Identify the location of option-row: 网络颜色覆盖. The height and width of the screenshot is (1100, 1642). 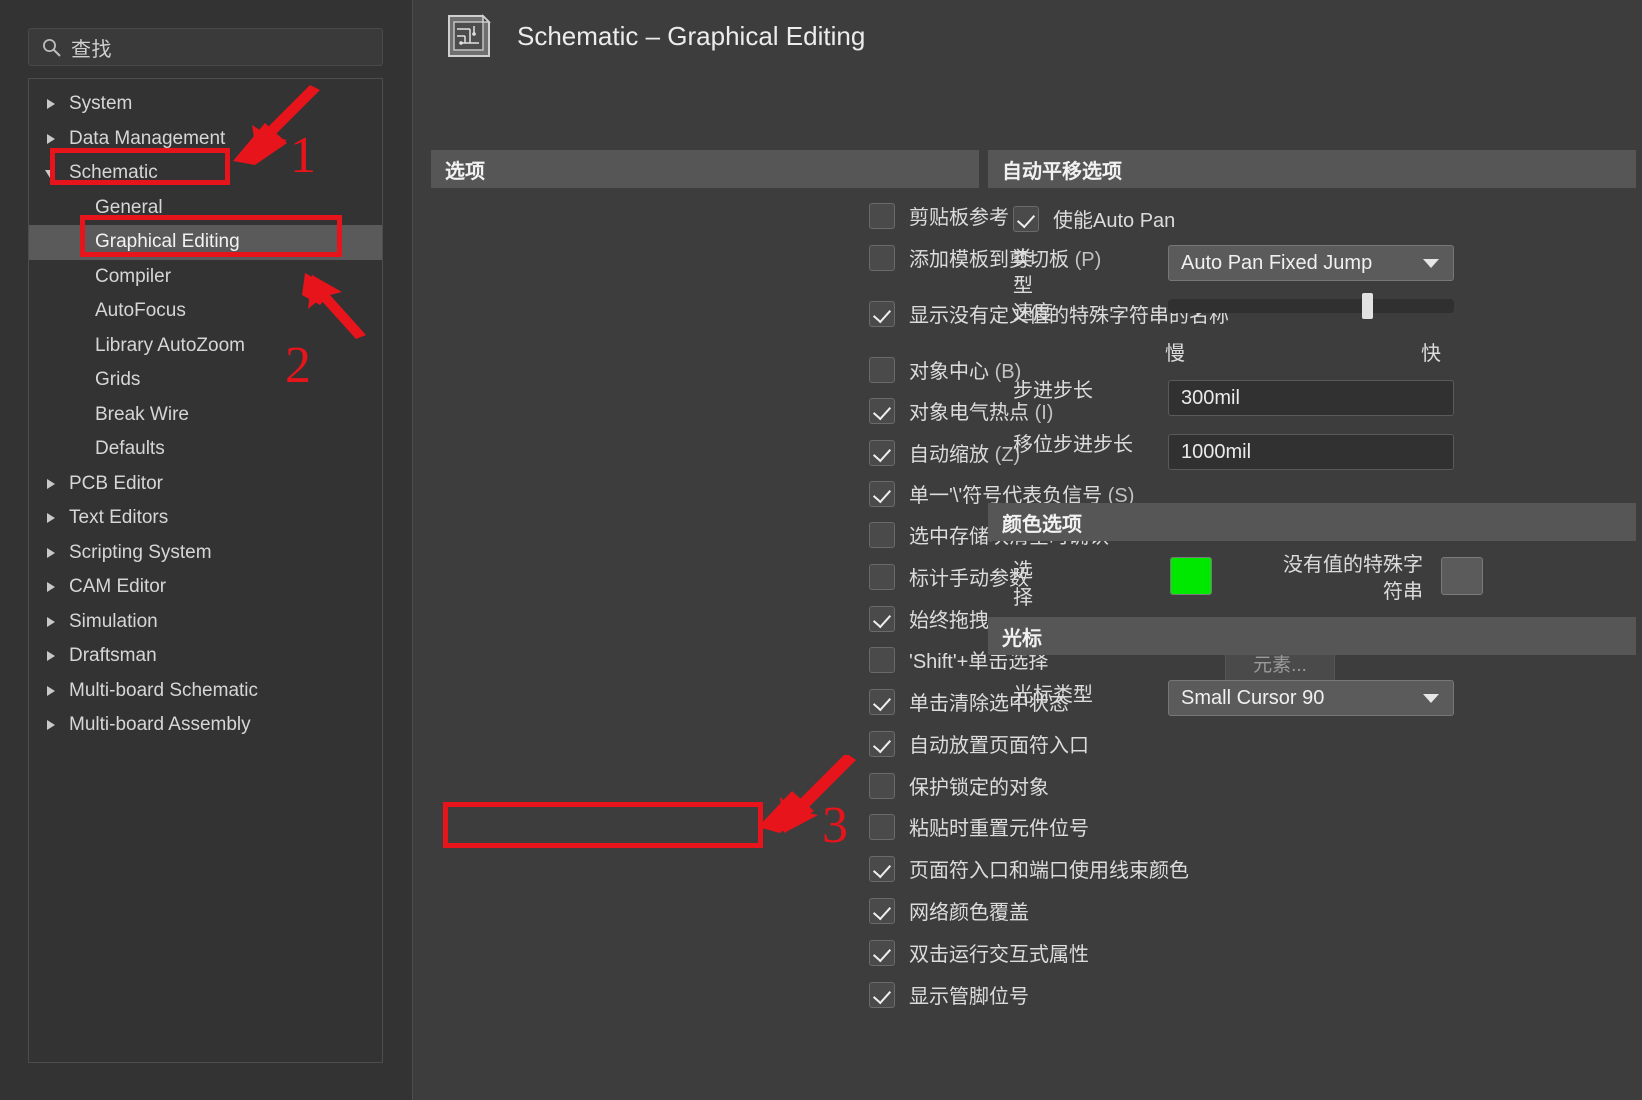
(949, 910).